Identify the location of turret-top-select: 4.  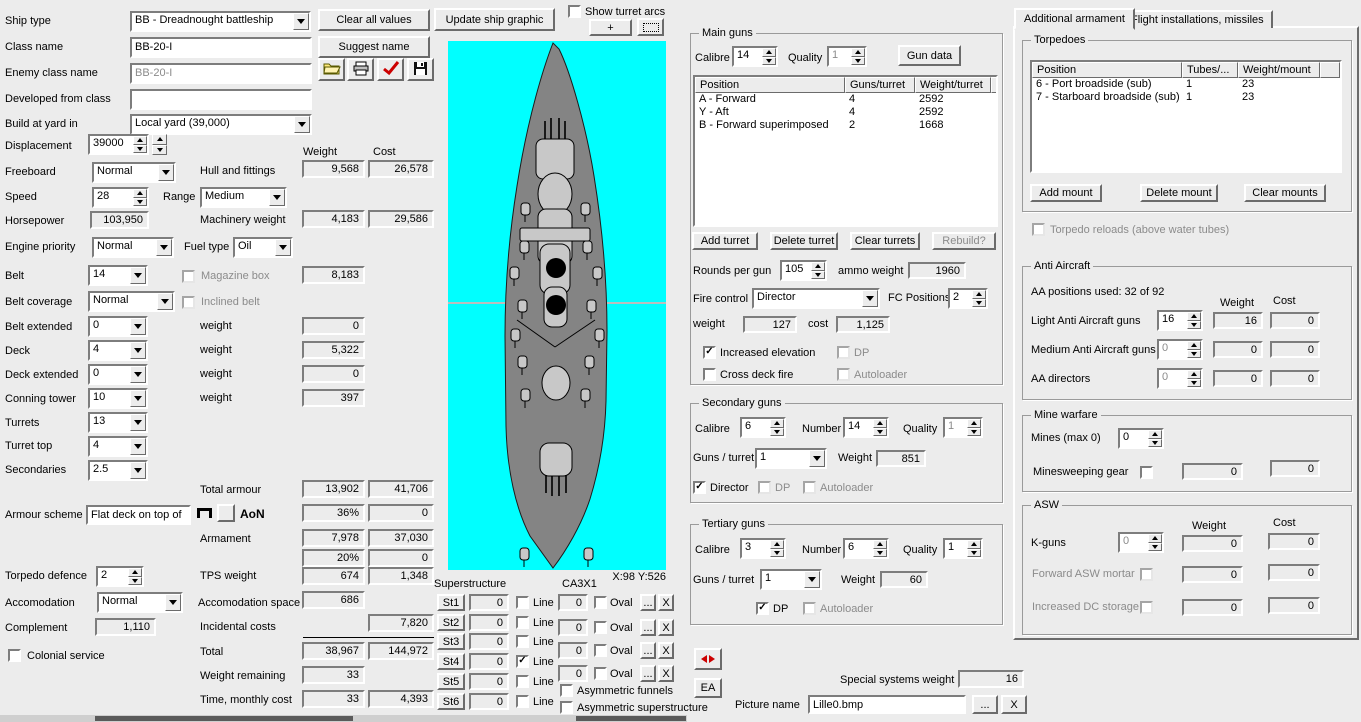
(118, 446).